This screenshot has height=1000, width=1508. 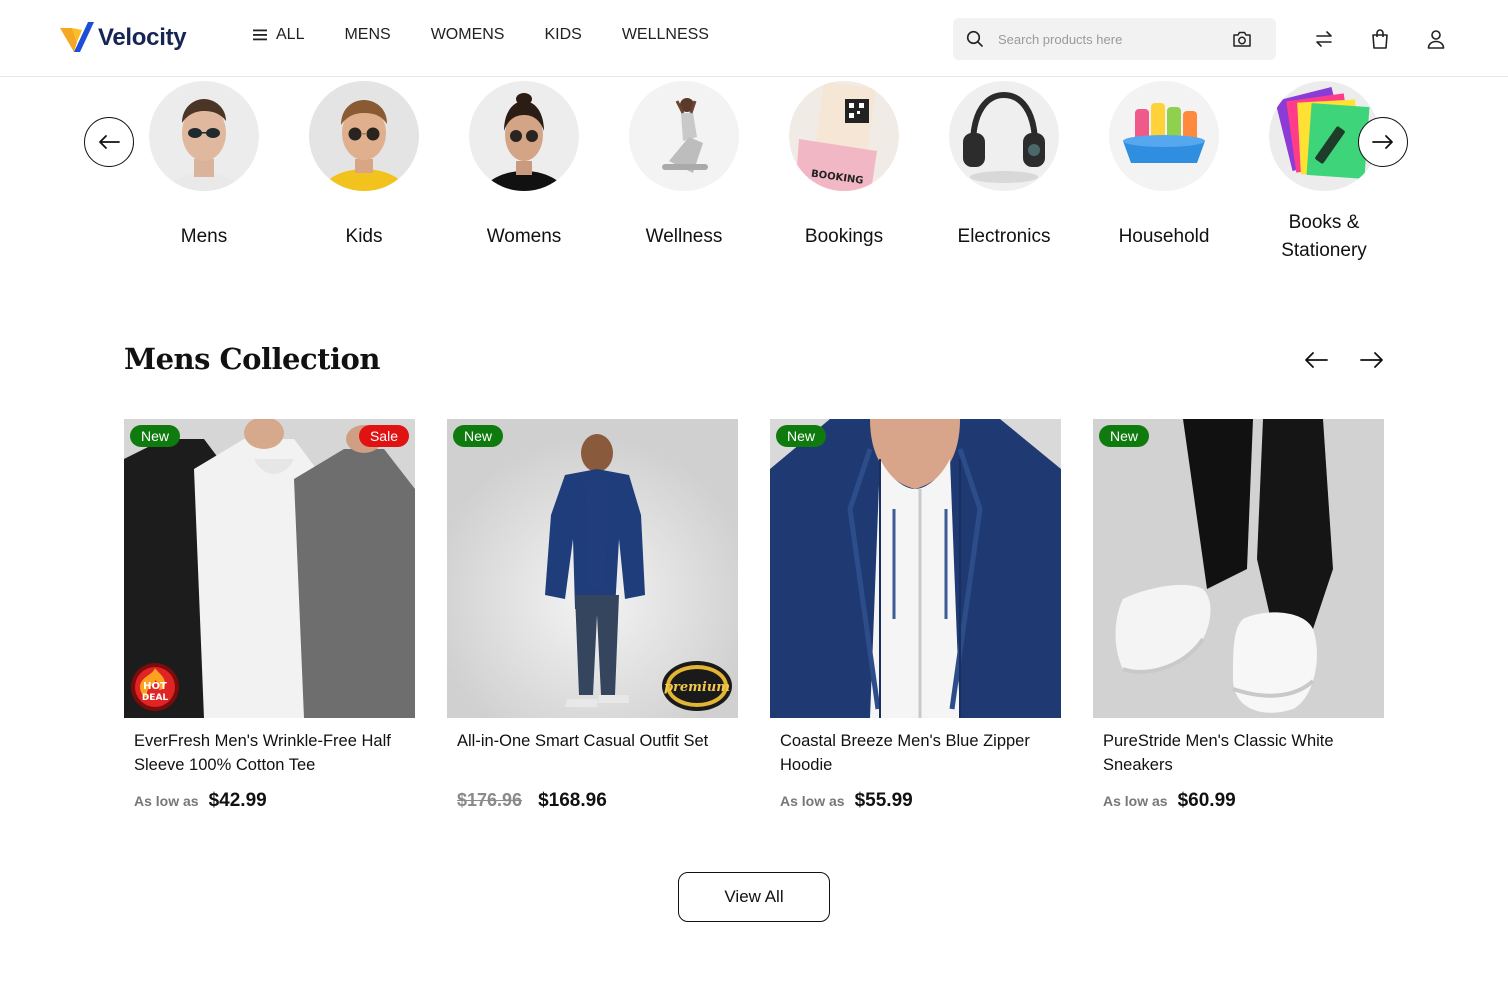 What do you see at coordinates (204, 136) in the screenshot?
I see `category-mens-image` at bounding box center [204, 136].